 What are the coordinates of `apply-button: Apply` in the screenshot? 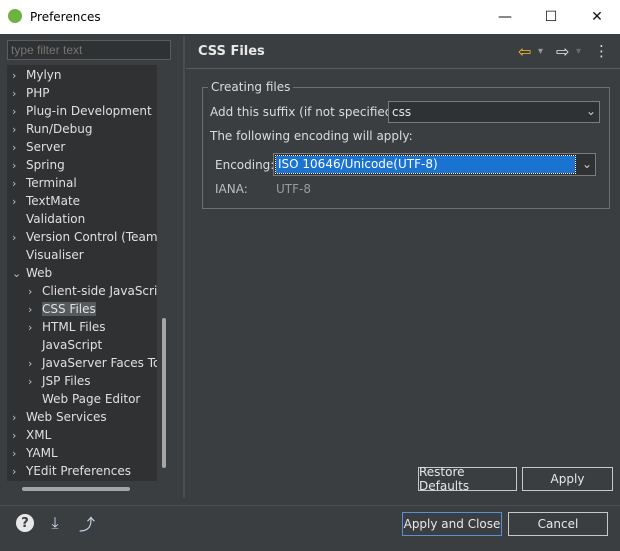 It's located at (567, 479).